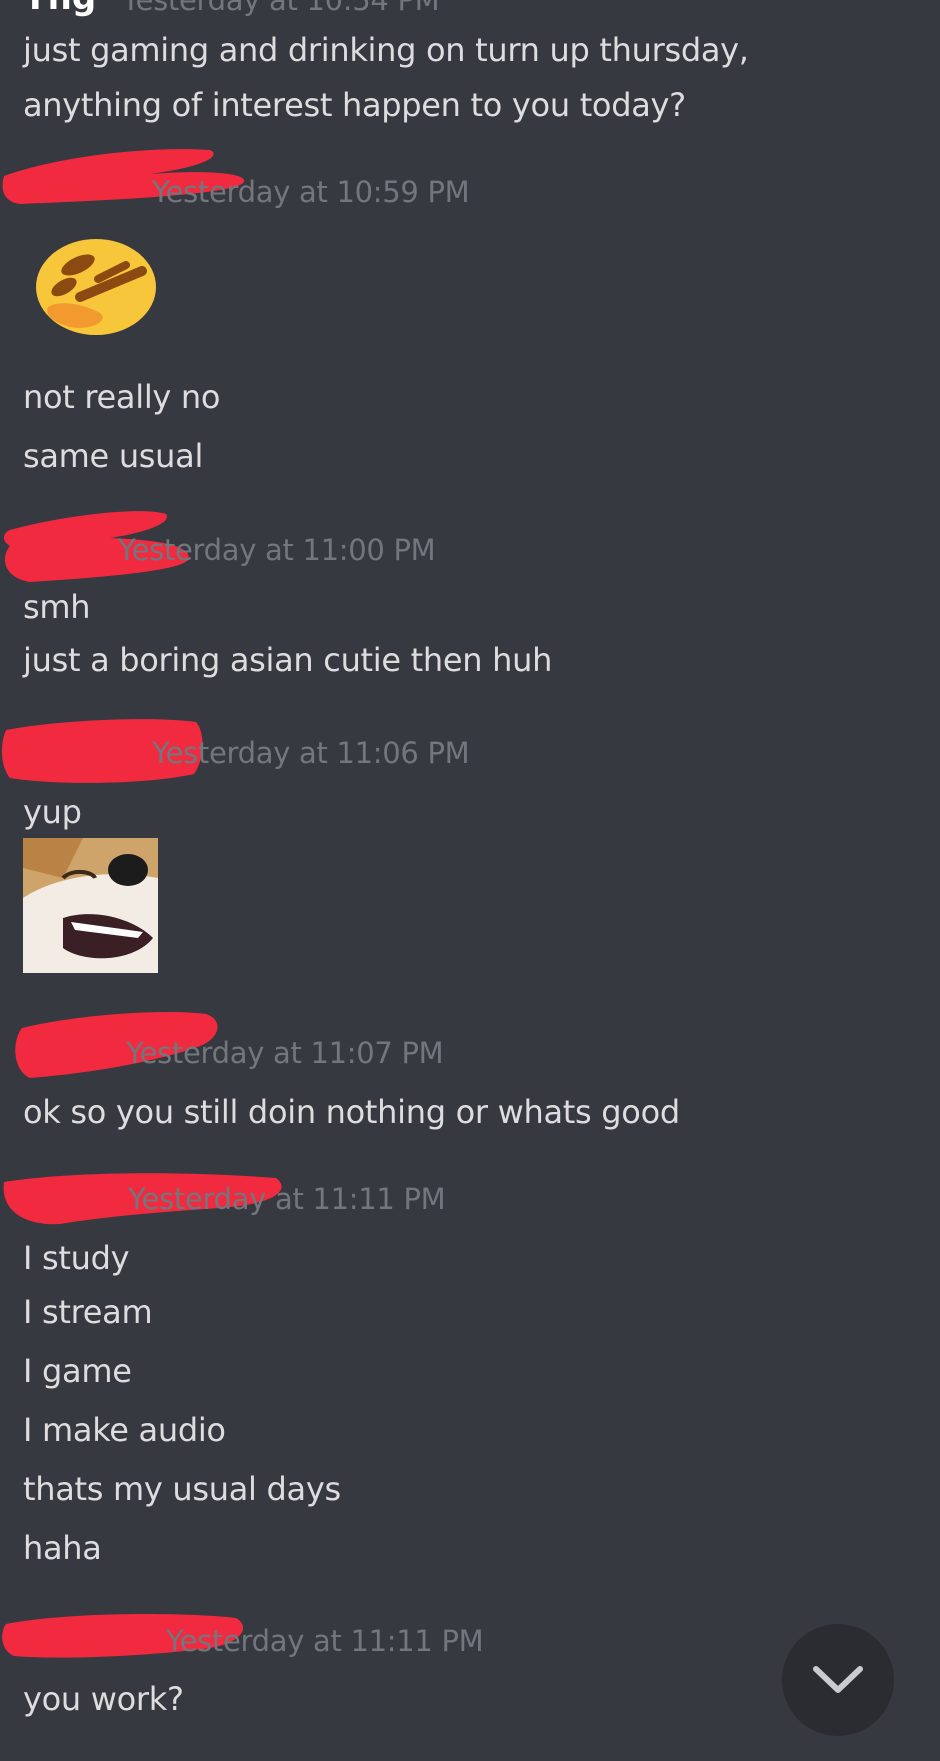 The image size is (940, 1761). I want to click on message-text: I study, so click(76, 1258).